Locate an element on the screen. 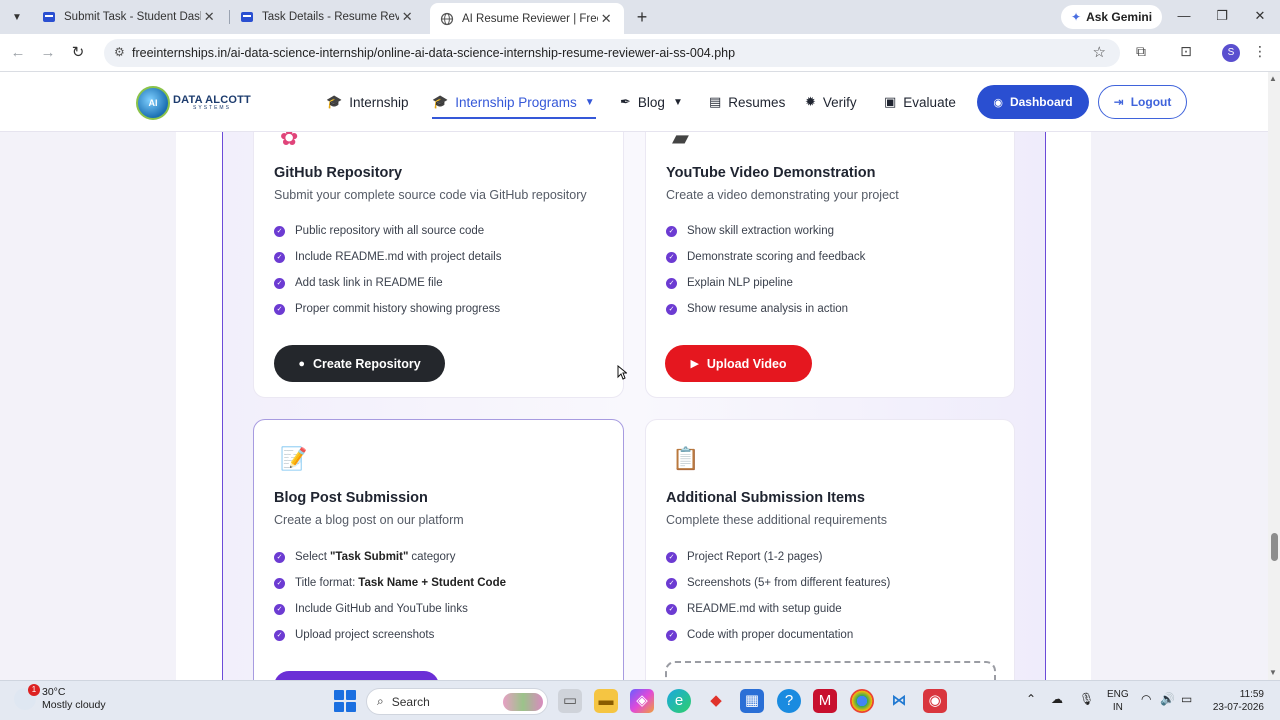 This screenshot has height=720, width=1280. minimize-icon: — is located at coordinates (1184, 15).